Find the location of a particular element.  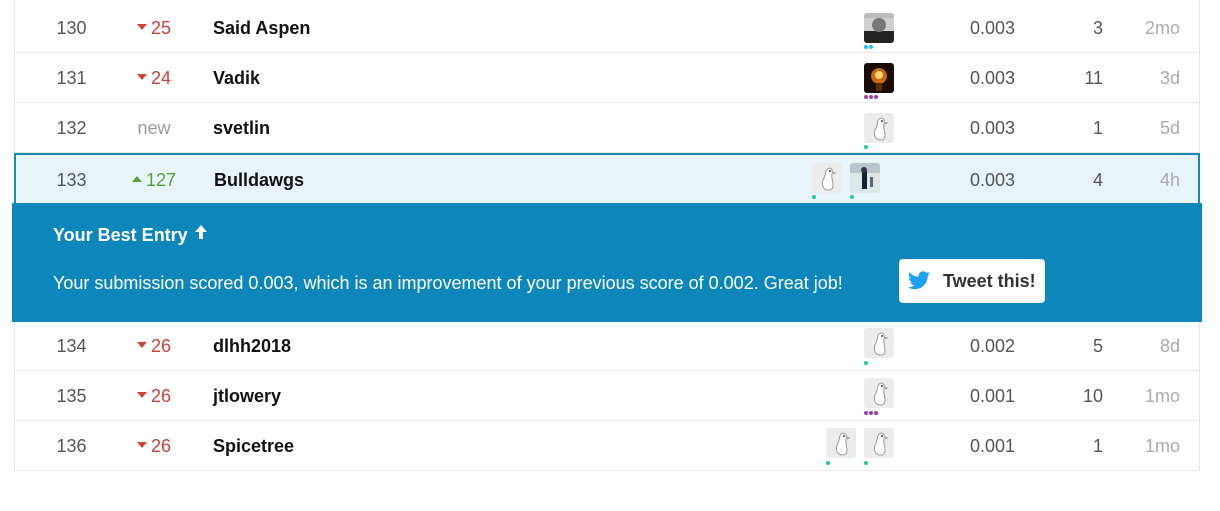

table-row: 136 26 Spicetree 0.001 1 1mo is located at coordinates (607, 446).